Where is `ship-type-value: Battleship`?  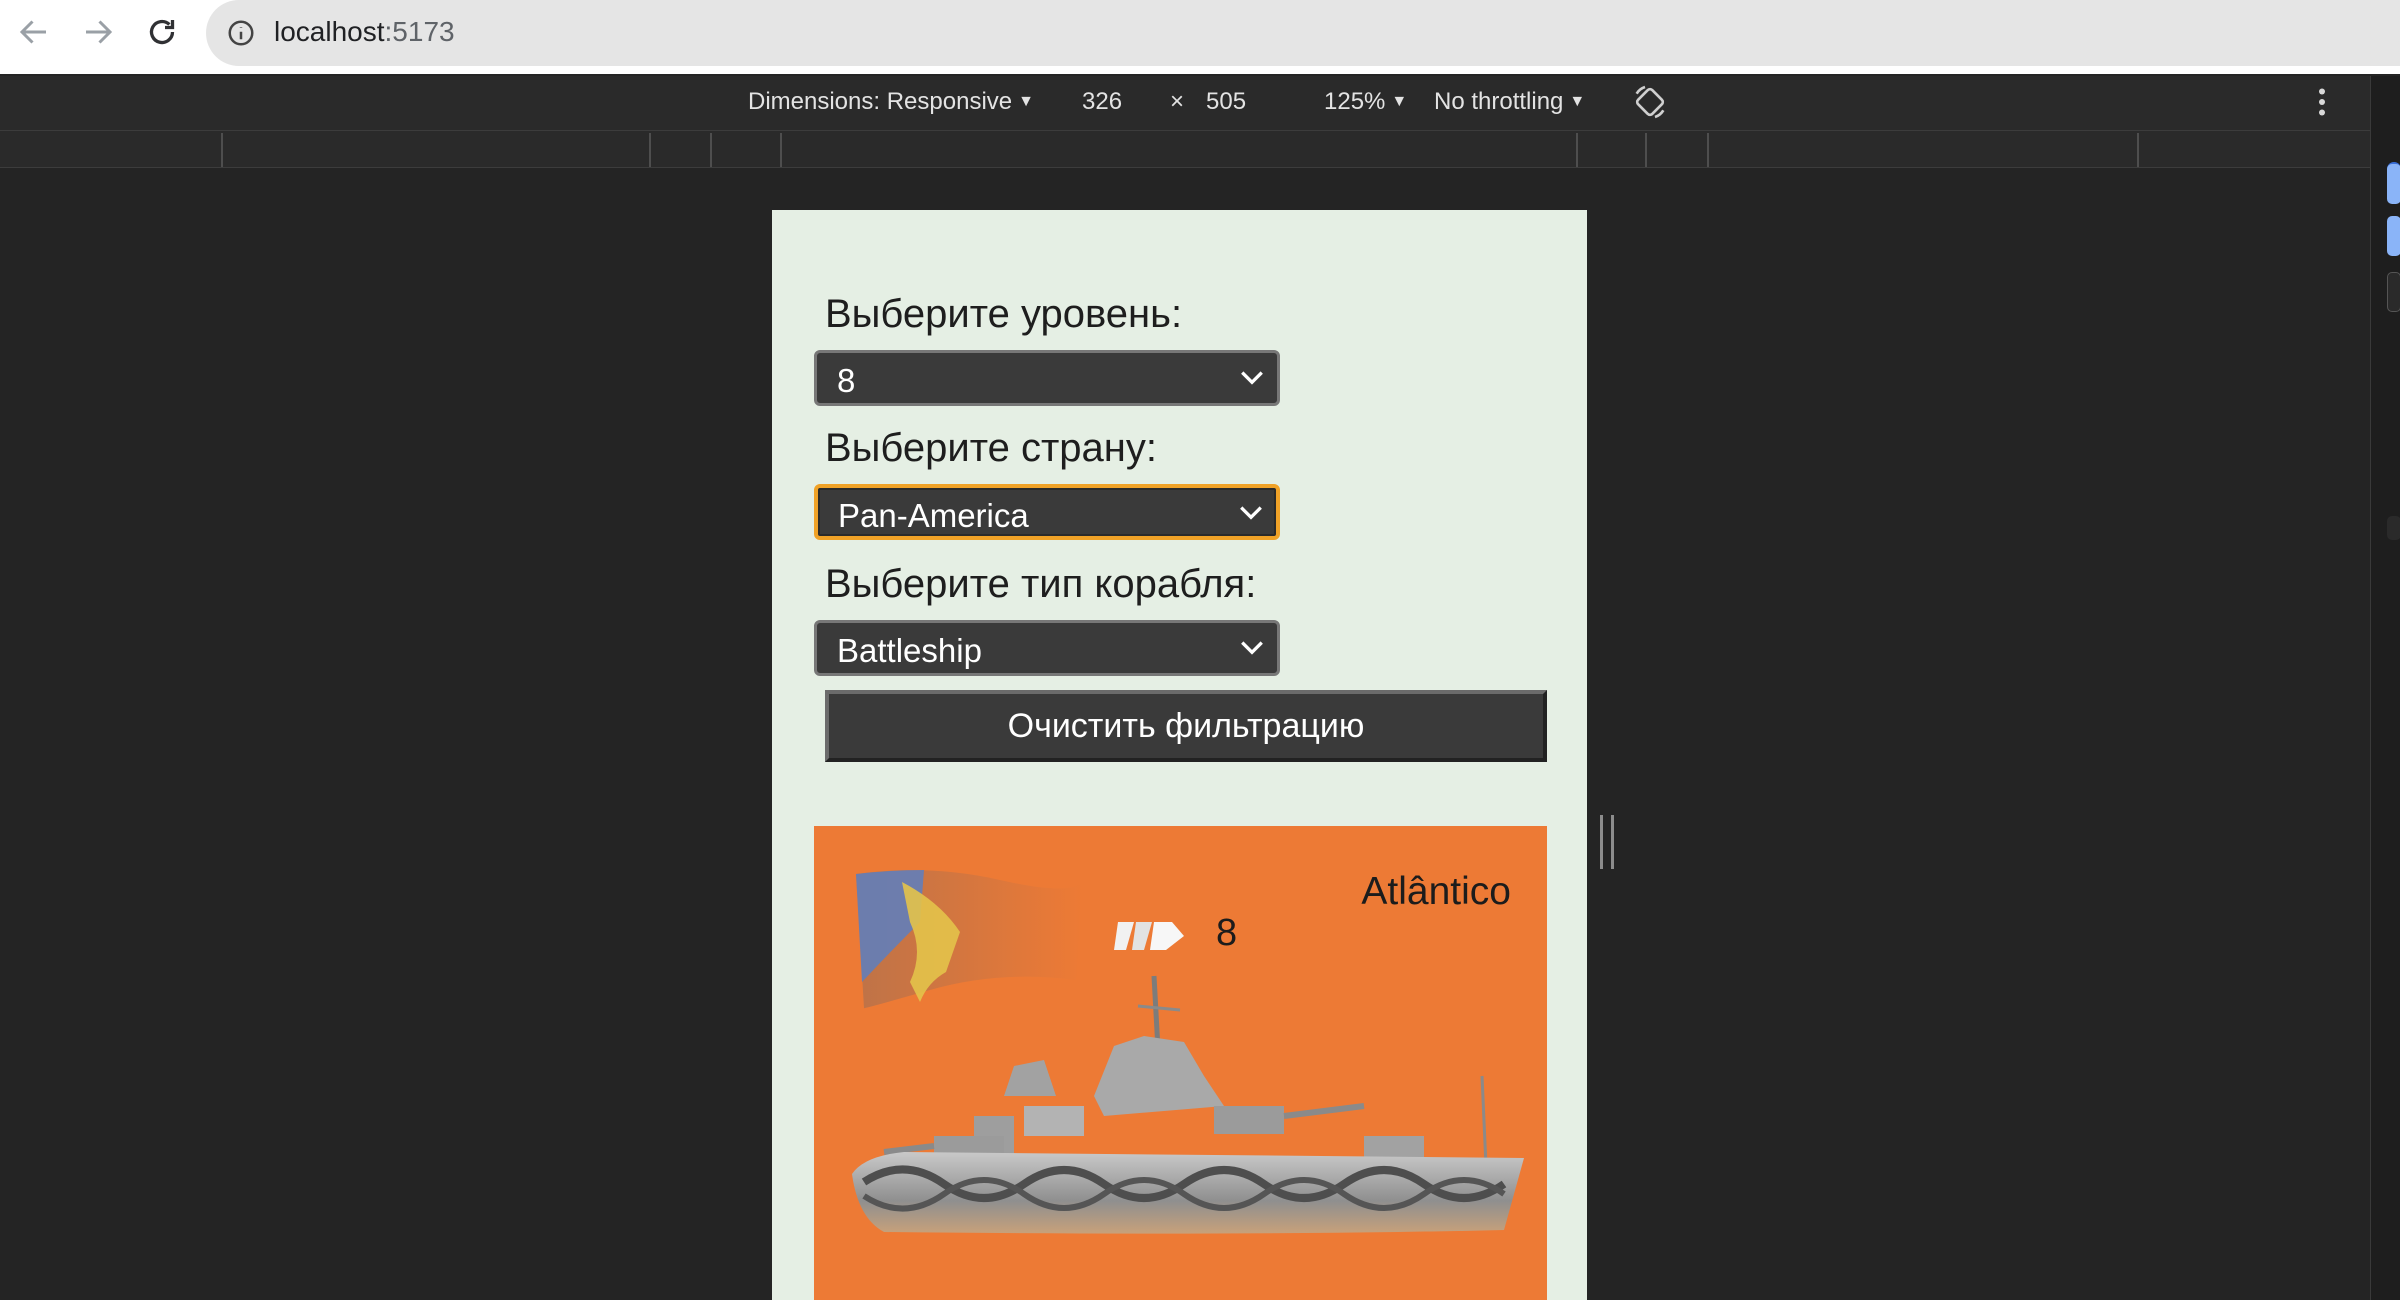 ship-type-value: Battleship is located at coordinates (909, 650).